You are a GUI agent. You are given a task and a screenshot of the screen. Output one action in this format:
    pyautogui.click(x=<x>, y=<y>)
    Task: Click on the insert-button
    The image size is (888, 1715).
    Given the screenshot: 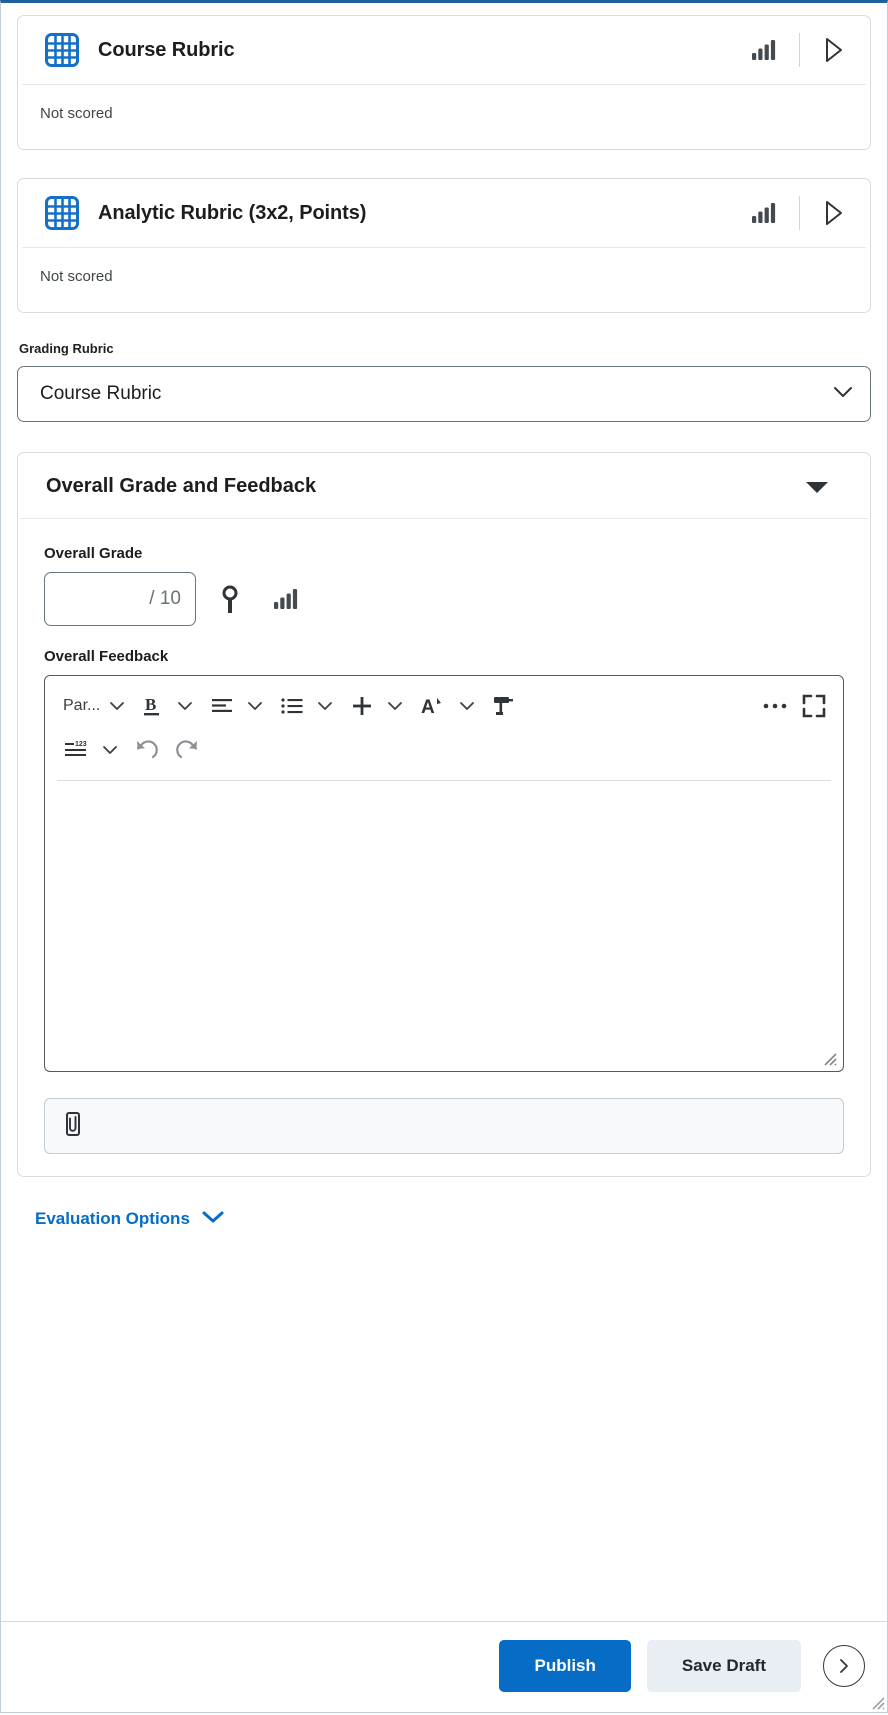 What is the action you would take?
    pyautogui.click(x=362, y=706)
    